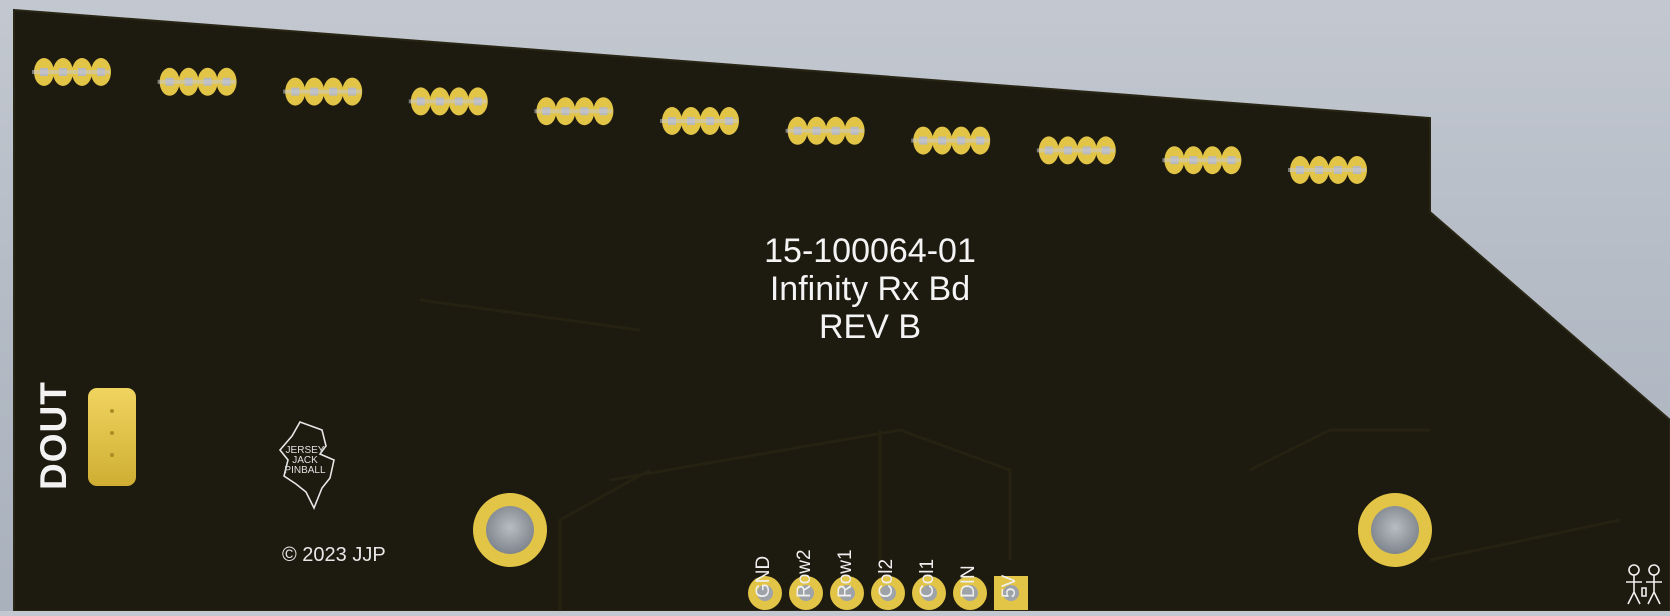 This screenshot has height=616, width=1670. Describe the element at coordinates (1009, 586) in the screenshot. I see `pin-label-5v: 5V` at that location.